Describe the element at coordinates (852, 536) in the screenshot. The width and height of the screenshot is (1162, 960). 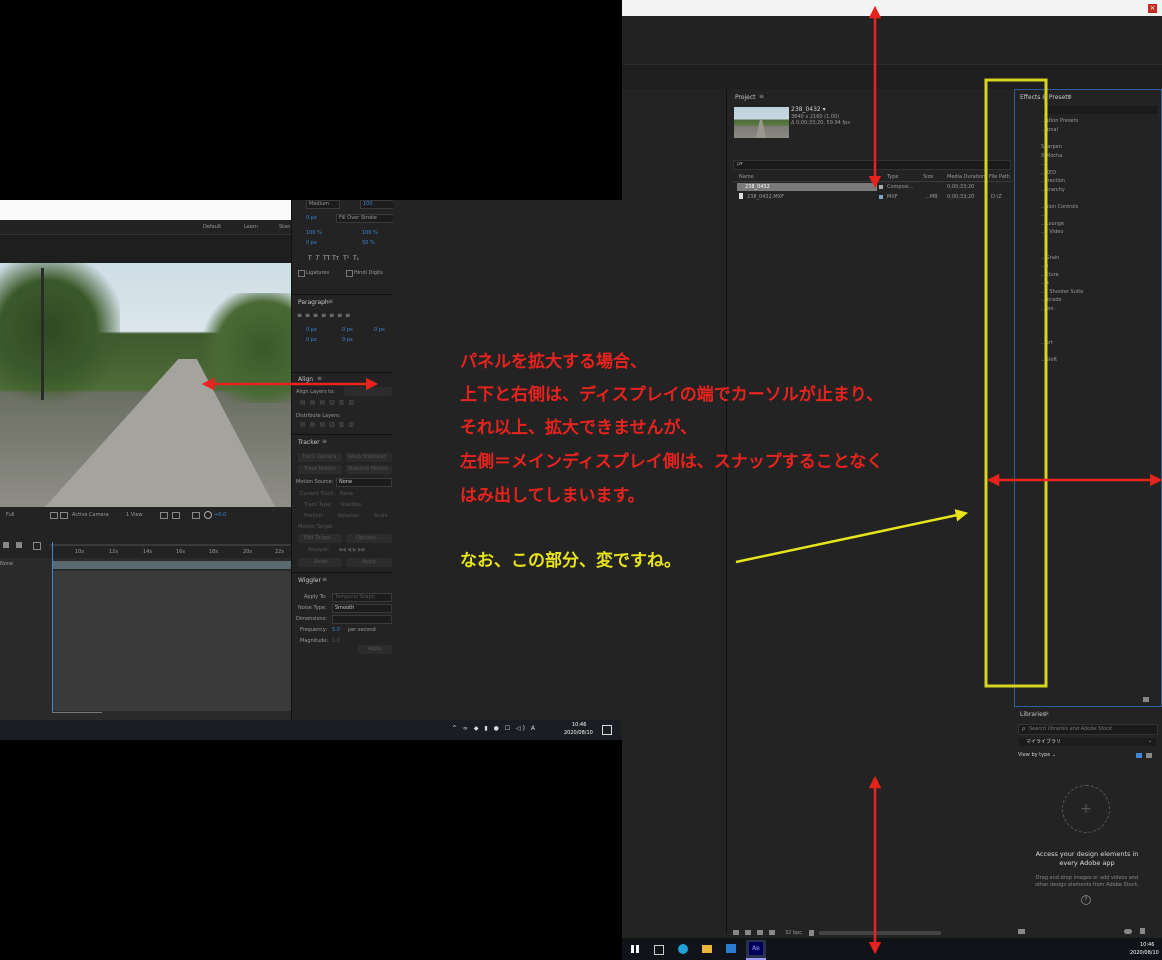
I see `arrow-yellow-pointer` at that location.